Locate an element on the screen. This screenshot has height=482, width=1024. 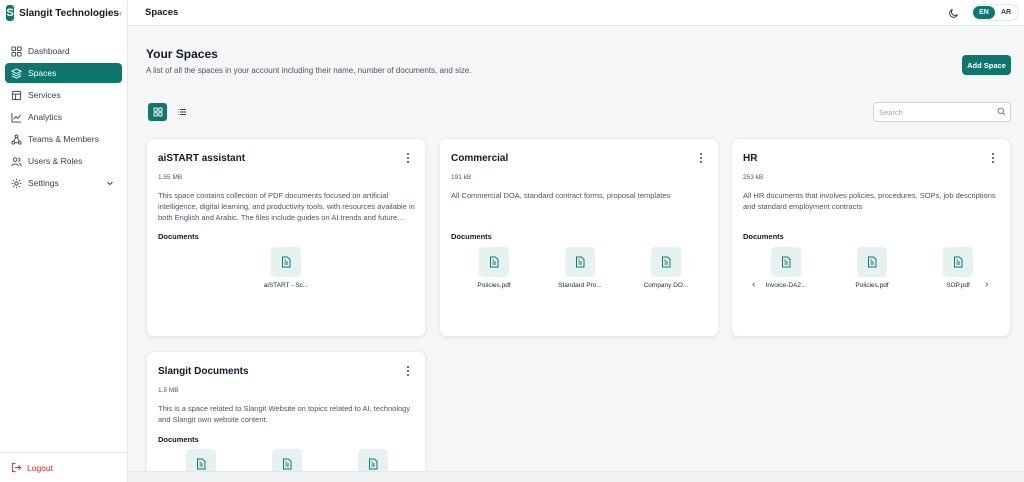
teams-icon is located at coordinates (16, 139).